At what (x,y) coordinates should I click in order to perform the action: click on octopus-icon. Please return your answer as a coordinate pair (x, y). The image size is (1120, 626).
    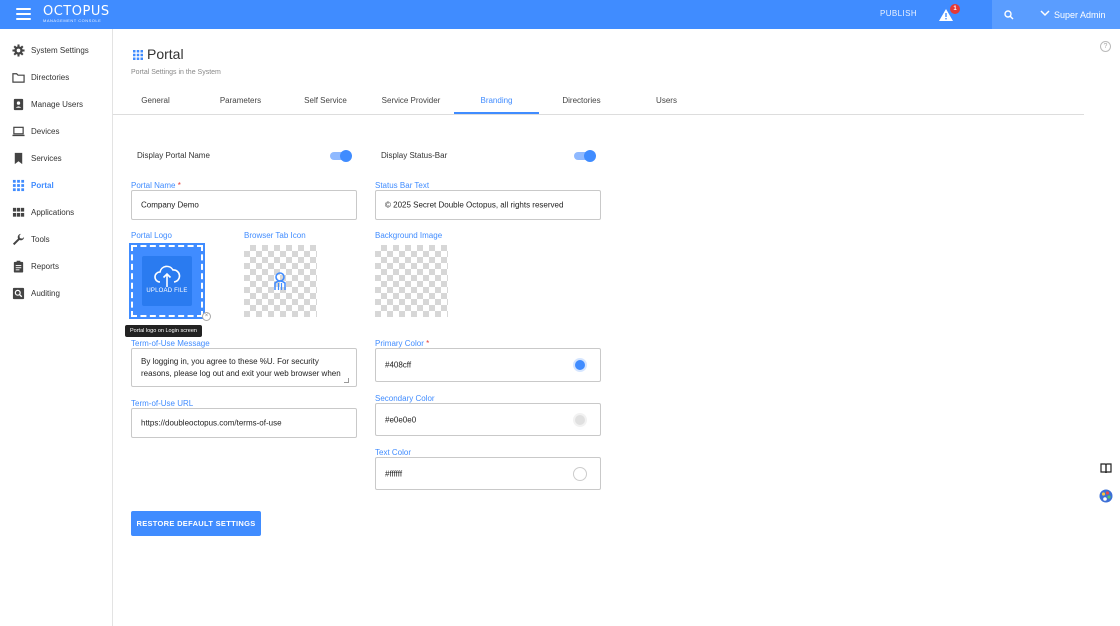
    Looking at the image, I should click on (280, 281).